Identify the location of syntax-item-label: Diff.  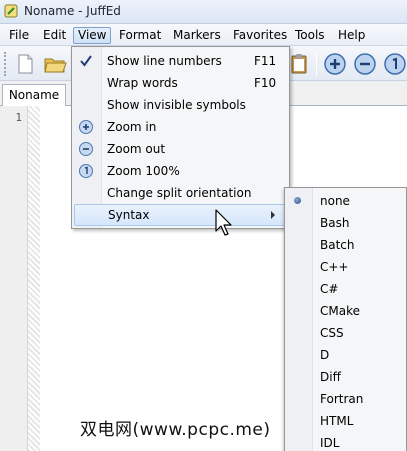
(330, 377).